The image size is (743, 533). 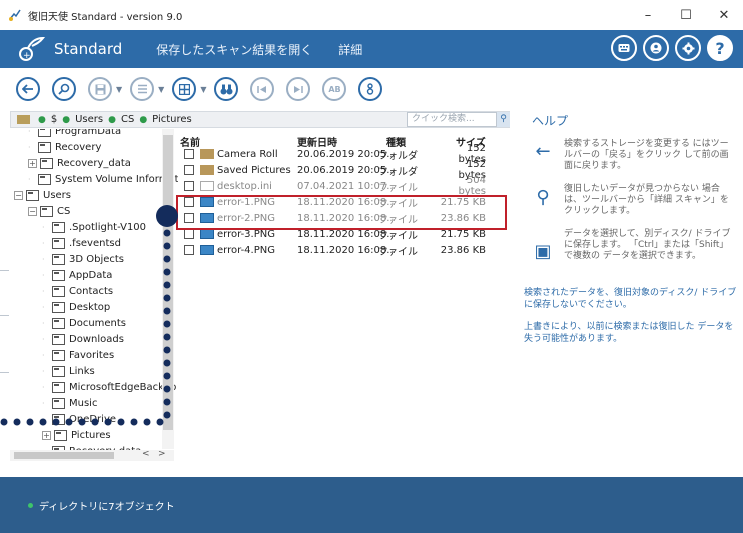 What do you see at coordinates (648, 15) in the screenshot?
I see `minimize-button: –` at bounding box center [648, 15].